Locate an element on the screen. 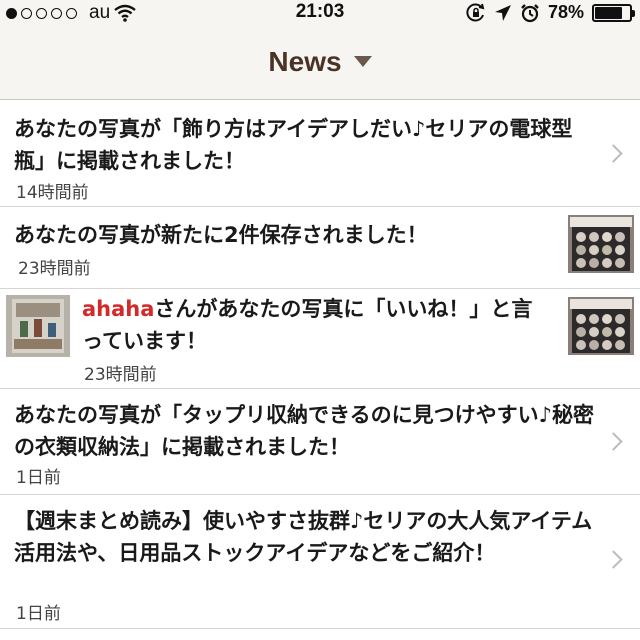  caret-down-icon is located at coordinates (362, 61).